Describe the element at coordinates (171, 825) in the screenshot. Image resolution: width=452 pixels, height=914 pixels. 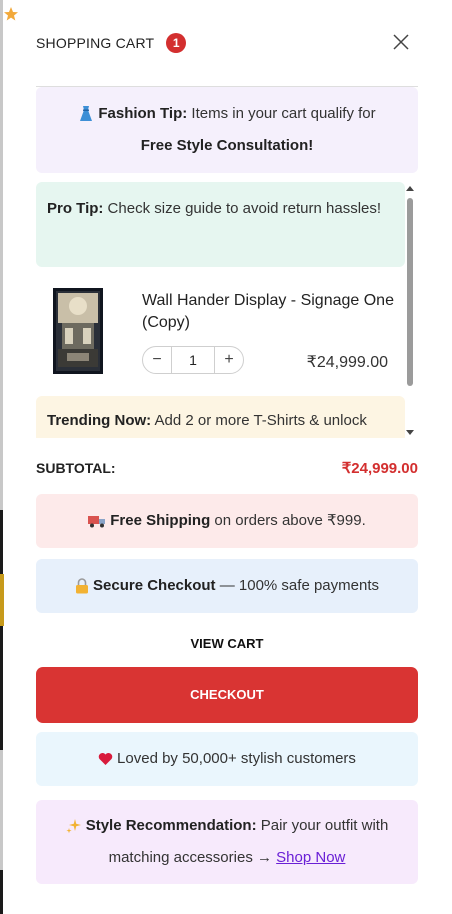
I see `style-rec-label: Style Recommendation:` at that location.